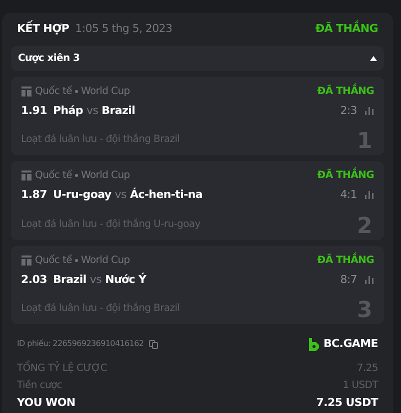  Describe the element at coordinates (34, 195) in the screenshot. I see `odds: 1.87` at that location.